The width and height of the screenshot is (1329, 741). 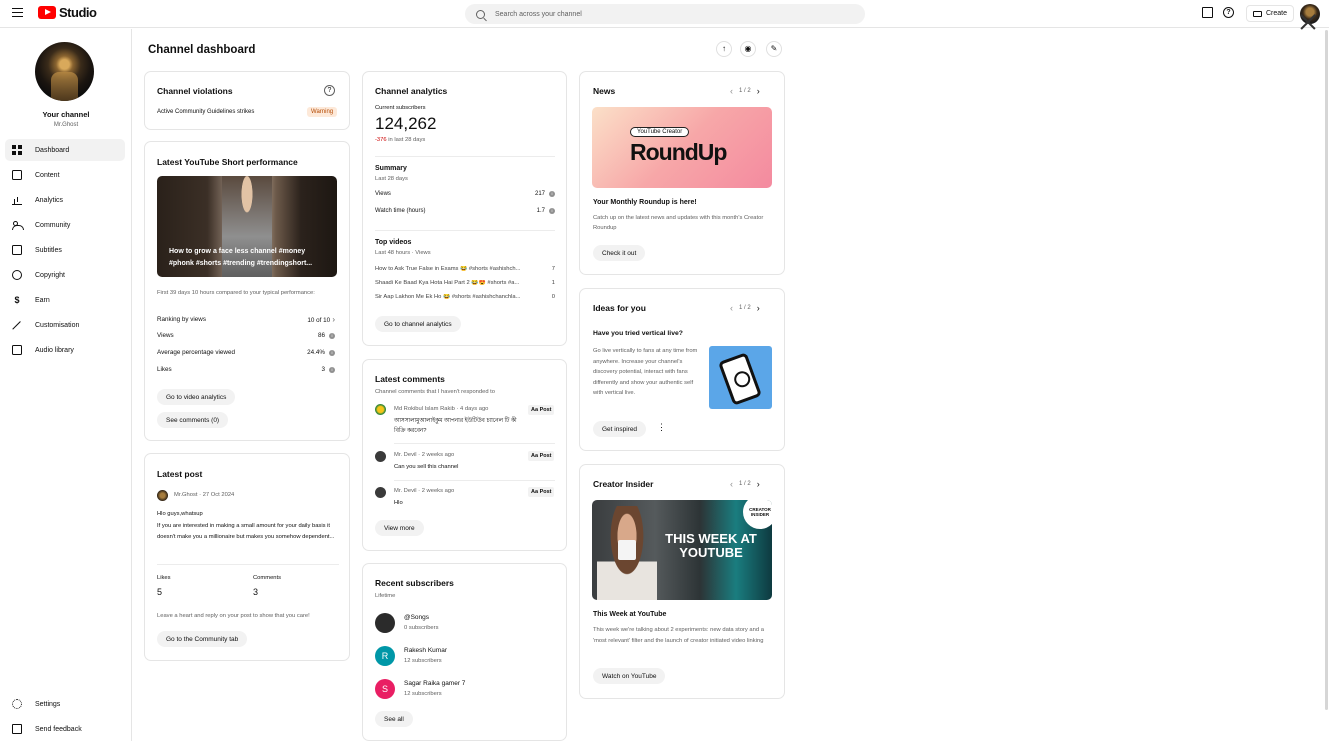 I want to click on watch-on-youtube-button: Watch on YouTube, so click(x=629, y=676).